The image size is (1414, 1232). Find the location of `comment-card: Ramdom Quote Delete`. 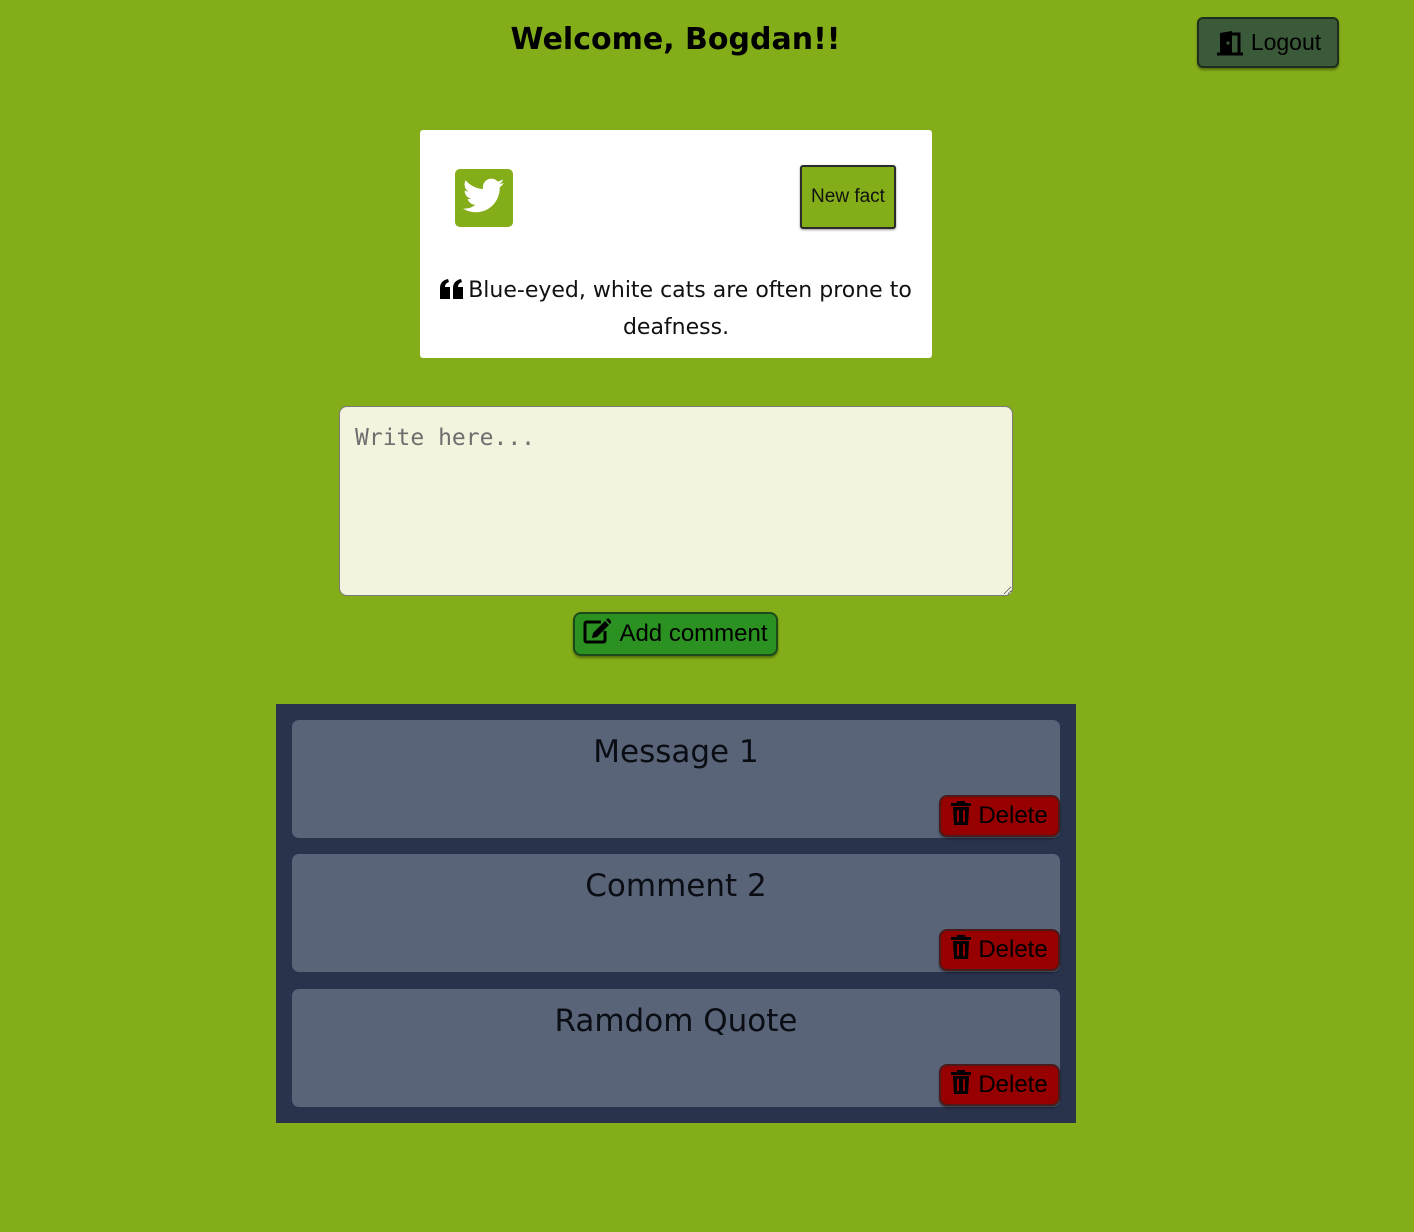

comment-card: Ramdom Quote Delete is located at coordinates (676, 1048).